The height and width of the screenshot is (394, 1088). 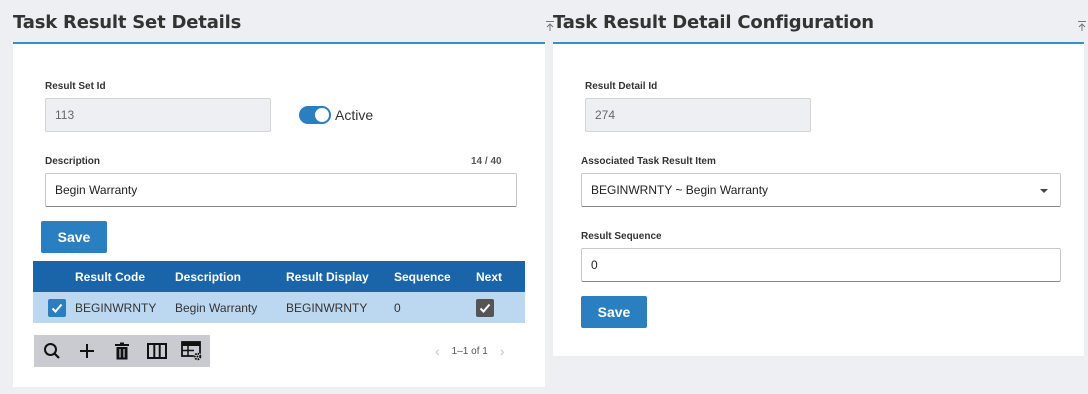 I want to click on associated-item-value: BEGINWRNTY ~ Begin Warranty, so click(x=680, y=190).